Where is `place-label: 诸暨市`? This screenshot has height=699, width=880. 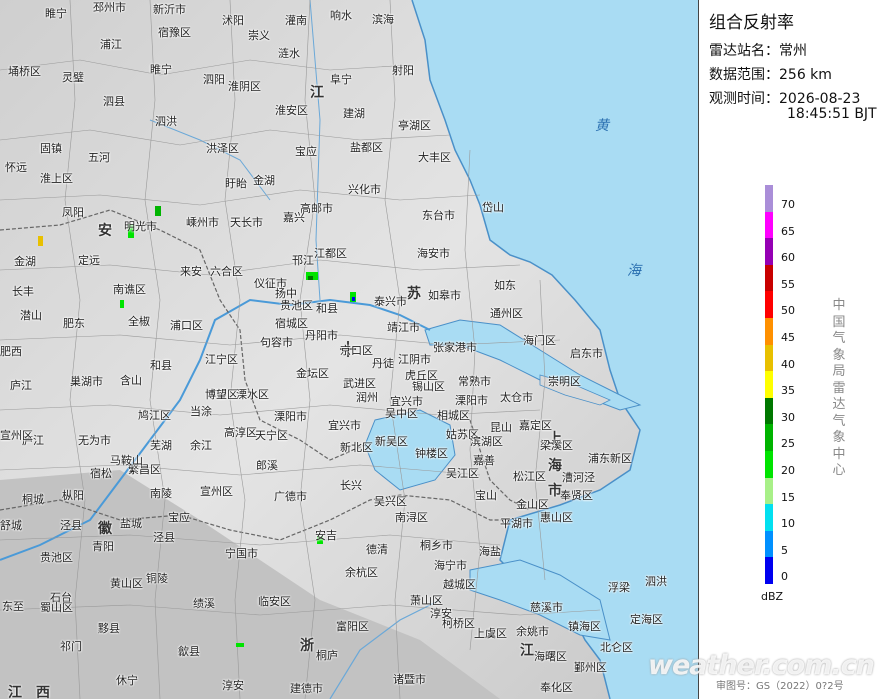 place-label: 诸暨市 is located at coordinates (409, 679).